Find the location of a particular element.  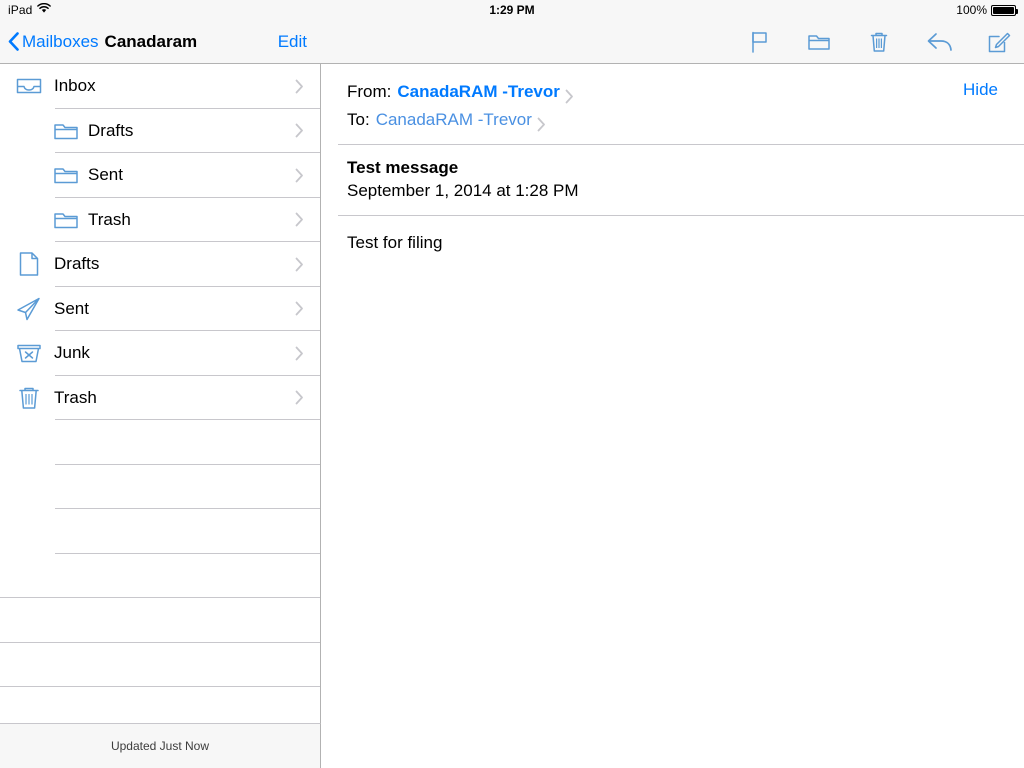

sidebar-item-label: Junk is located at coordinates (72, 353).